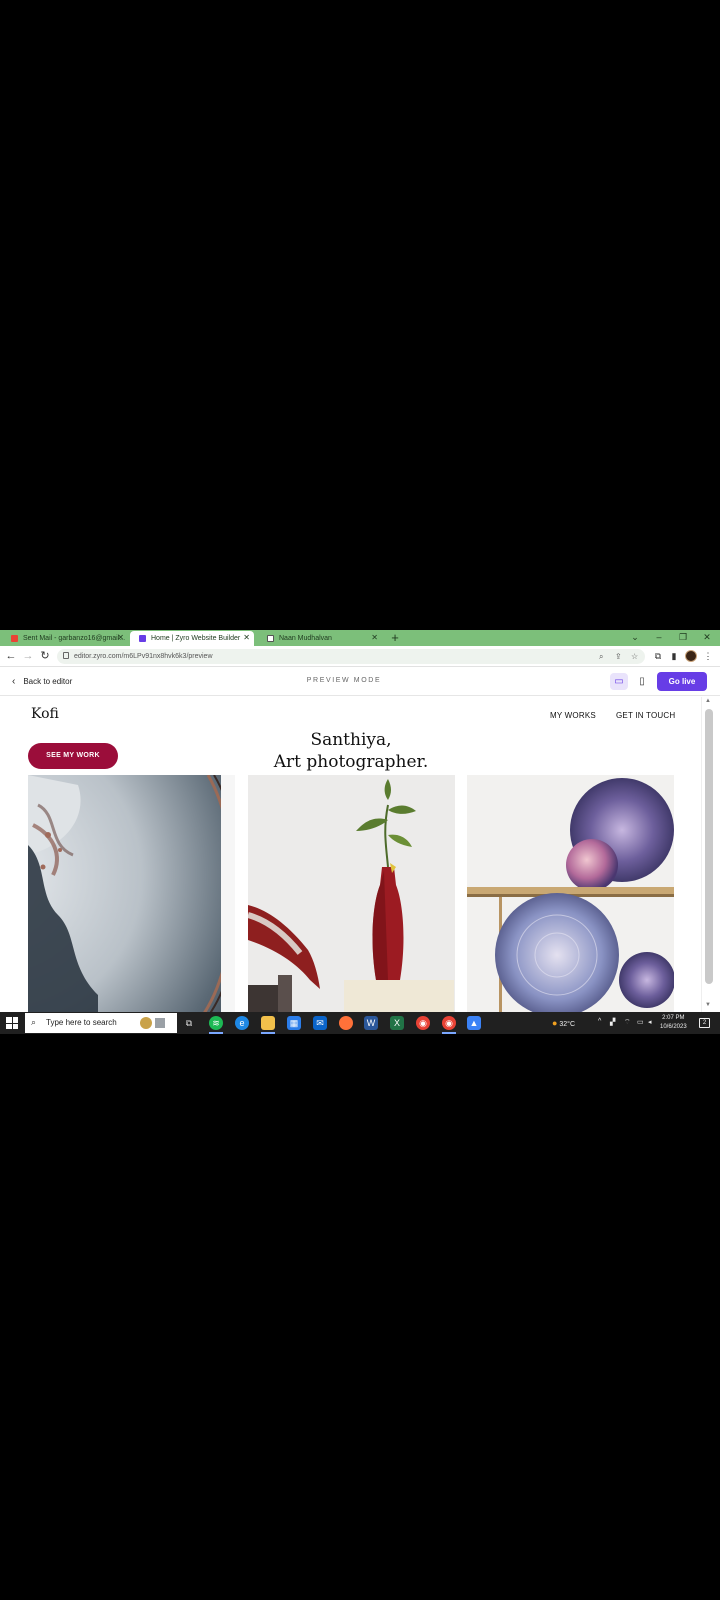 Image resolution: width=720 pixels, height=1600 pixels. Describe the element at coordinates (673, 1027) in the screenshot. I see `clock-date: 10/6/2023` at that location.